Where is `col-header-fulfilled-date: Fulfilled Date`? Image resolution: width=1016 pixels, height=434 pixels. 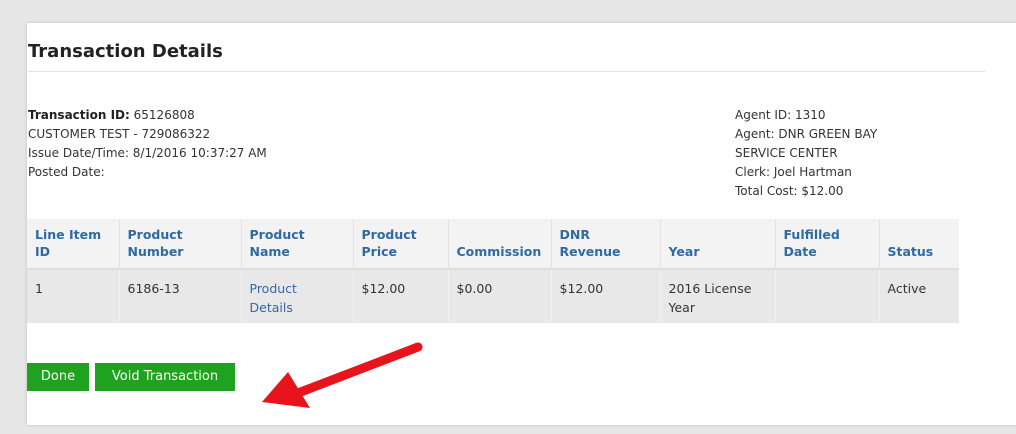 col-header-fulfilled-date: Fulfilled Date is located at coordinates (826, 244).